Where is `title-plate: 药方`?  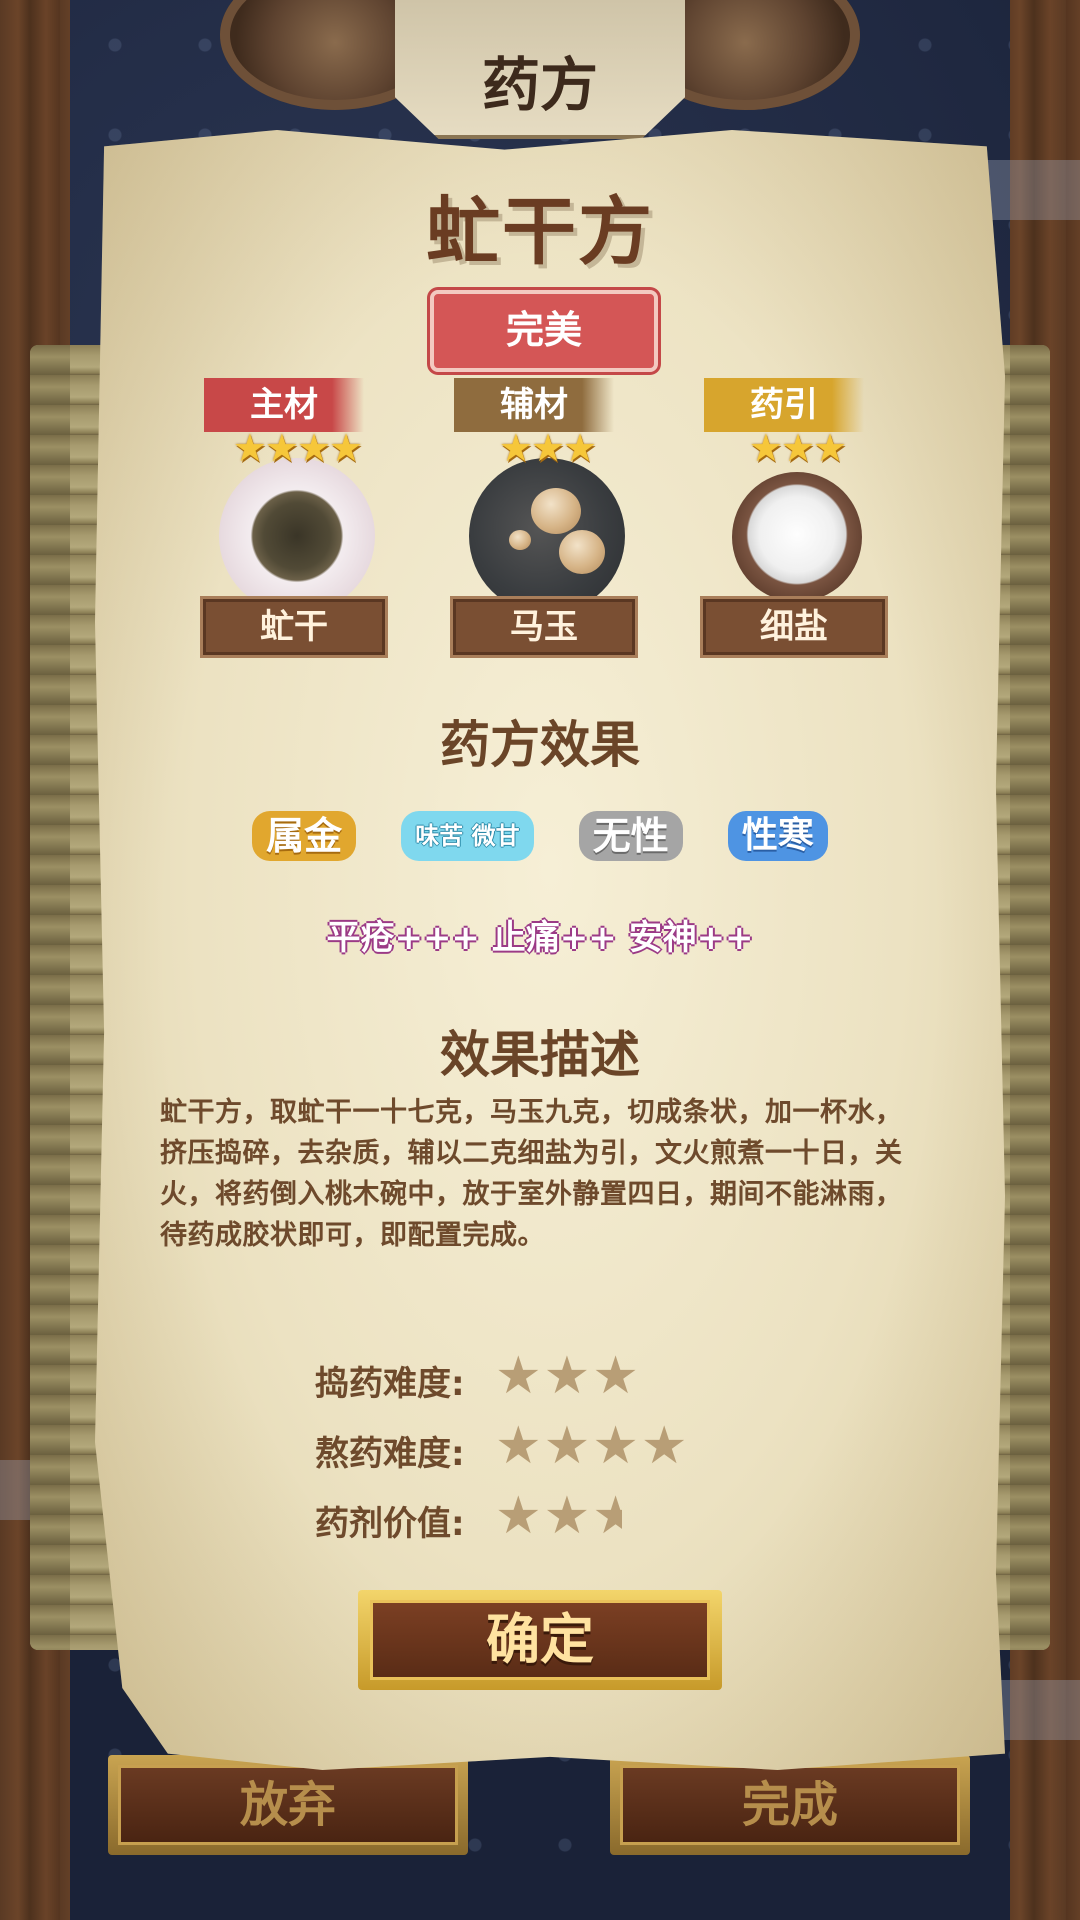
title-plate: 药方 is located at coordinates (540, 69).